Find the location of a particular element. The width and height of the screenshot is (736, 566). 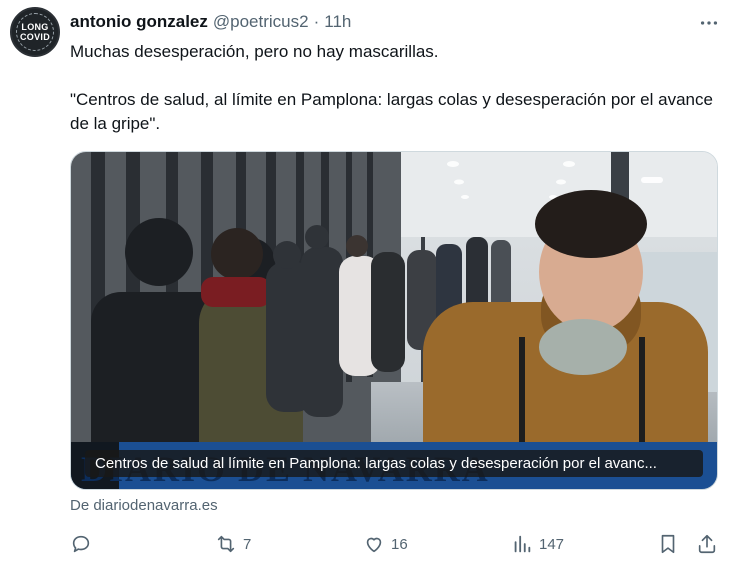

like-icon is located at coordinates (374, 545).